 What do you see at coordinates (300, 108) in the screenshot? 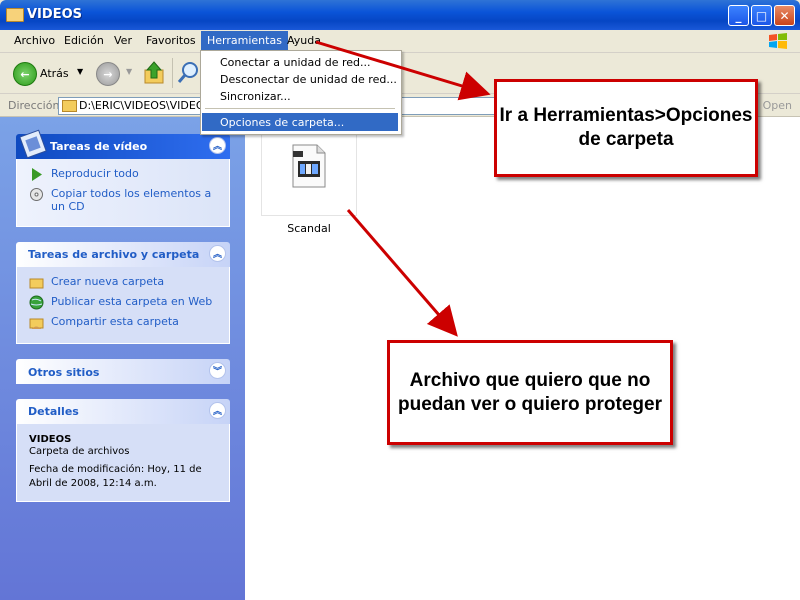
I see `menu-separator` at bounding box center [300, 108].